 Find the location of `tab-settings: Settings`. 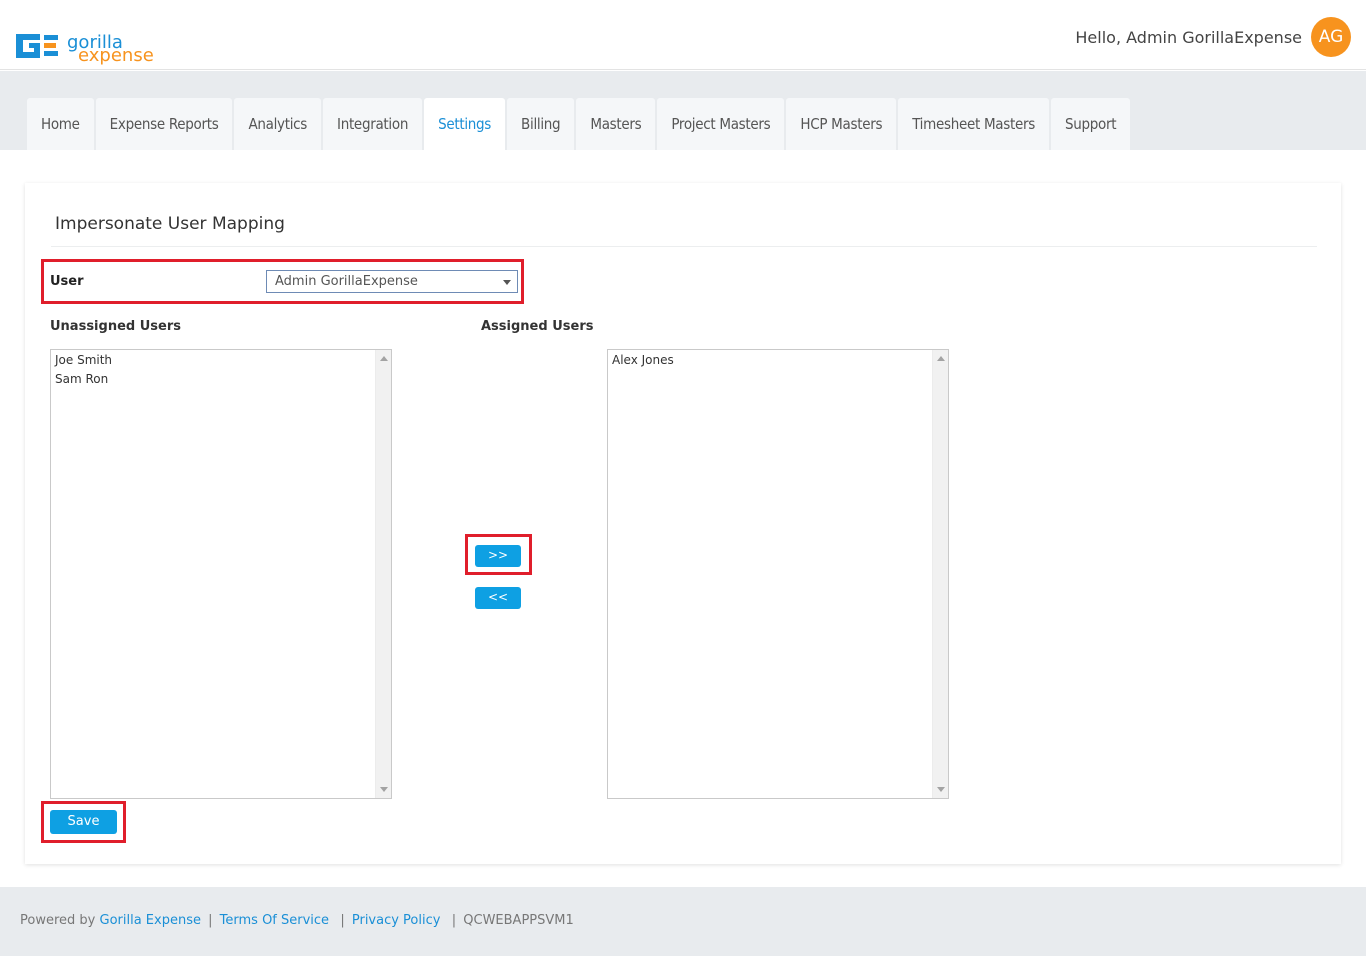

tab-settings: Settings is located at coordinates (465, 124).